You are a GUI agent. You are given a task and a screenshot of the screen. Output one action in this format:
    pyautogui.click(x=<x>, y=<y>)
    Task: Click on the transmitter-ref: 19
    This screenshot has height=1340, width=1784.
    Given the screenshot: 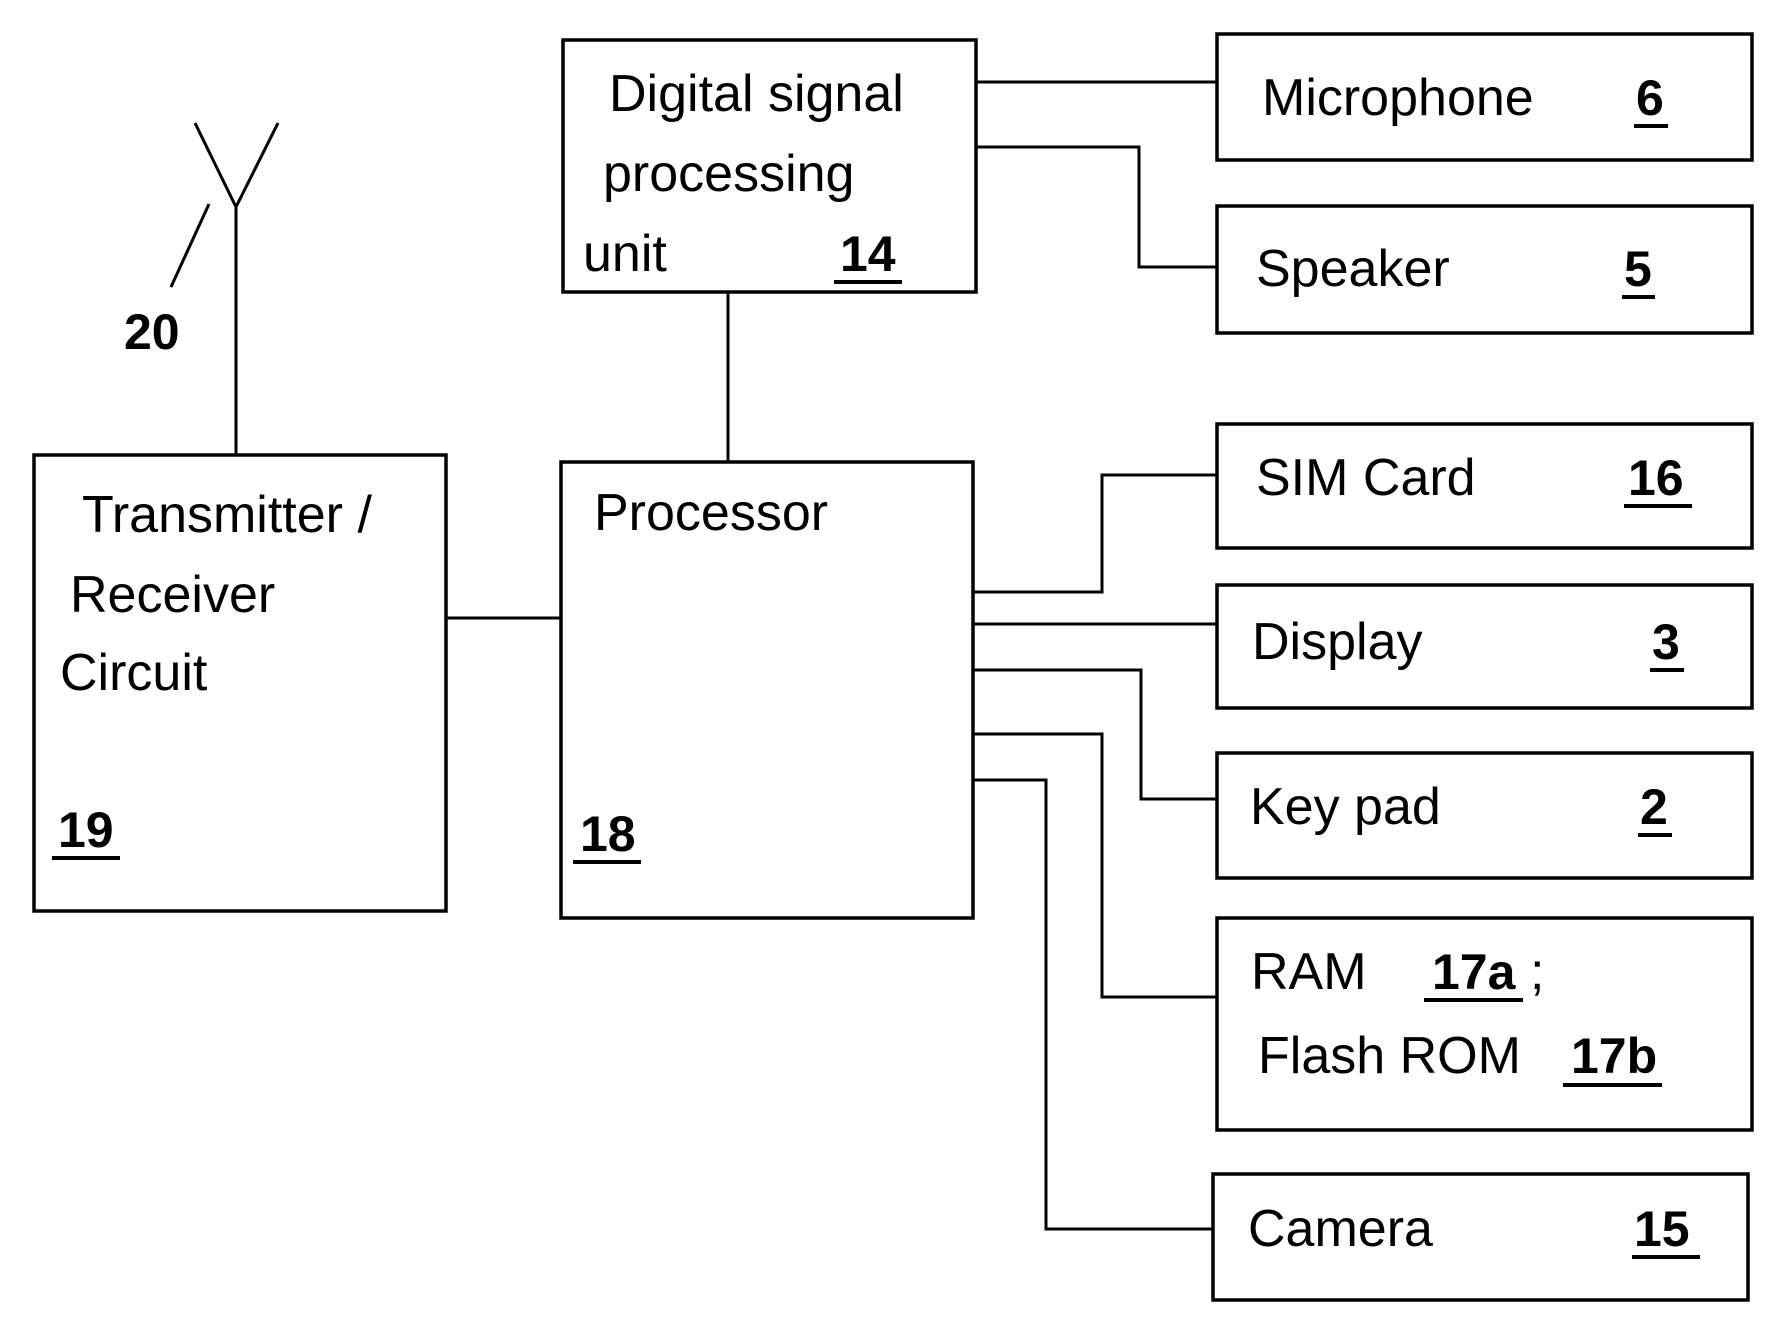 What is the action you would take?
    pyautogui.click(x=86, y=830)
    